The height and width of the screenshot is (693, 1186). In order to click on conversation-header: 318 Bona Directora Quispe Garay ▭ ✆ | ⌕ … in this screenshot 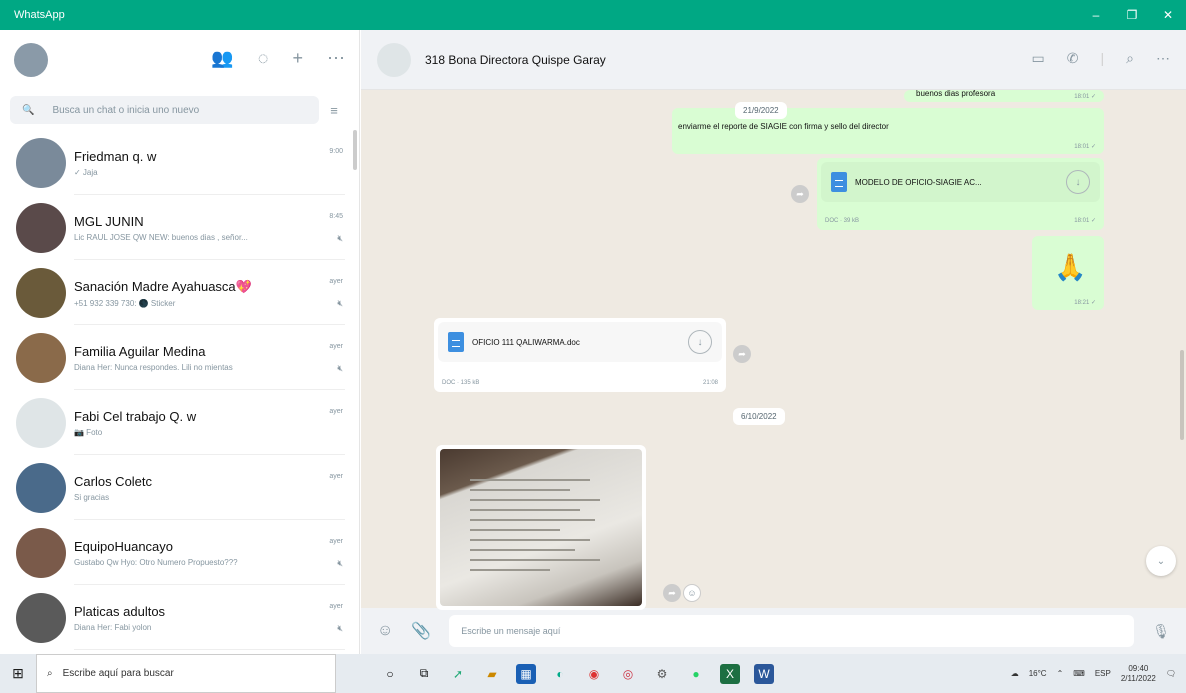, I will do `click(773, 60)`.